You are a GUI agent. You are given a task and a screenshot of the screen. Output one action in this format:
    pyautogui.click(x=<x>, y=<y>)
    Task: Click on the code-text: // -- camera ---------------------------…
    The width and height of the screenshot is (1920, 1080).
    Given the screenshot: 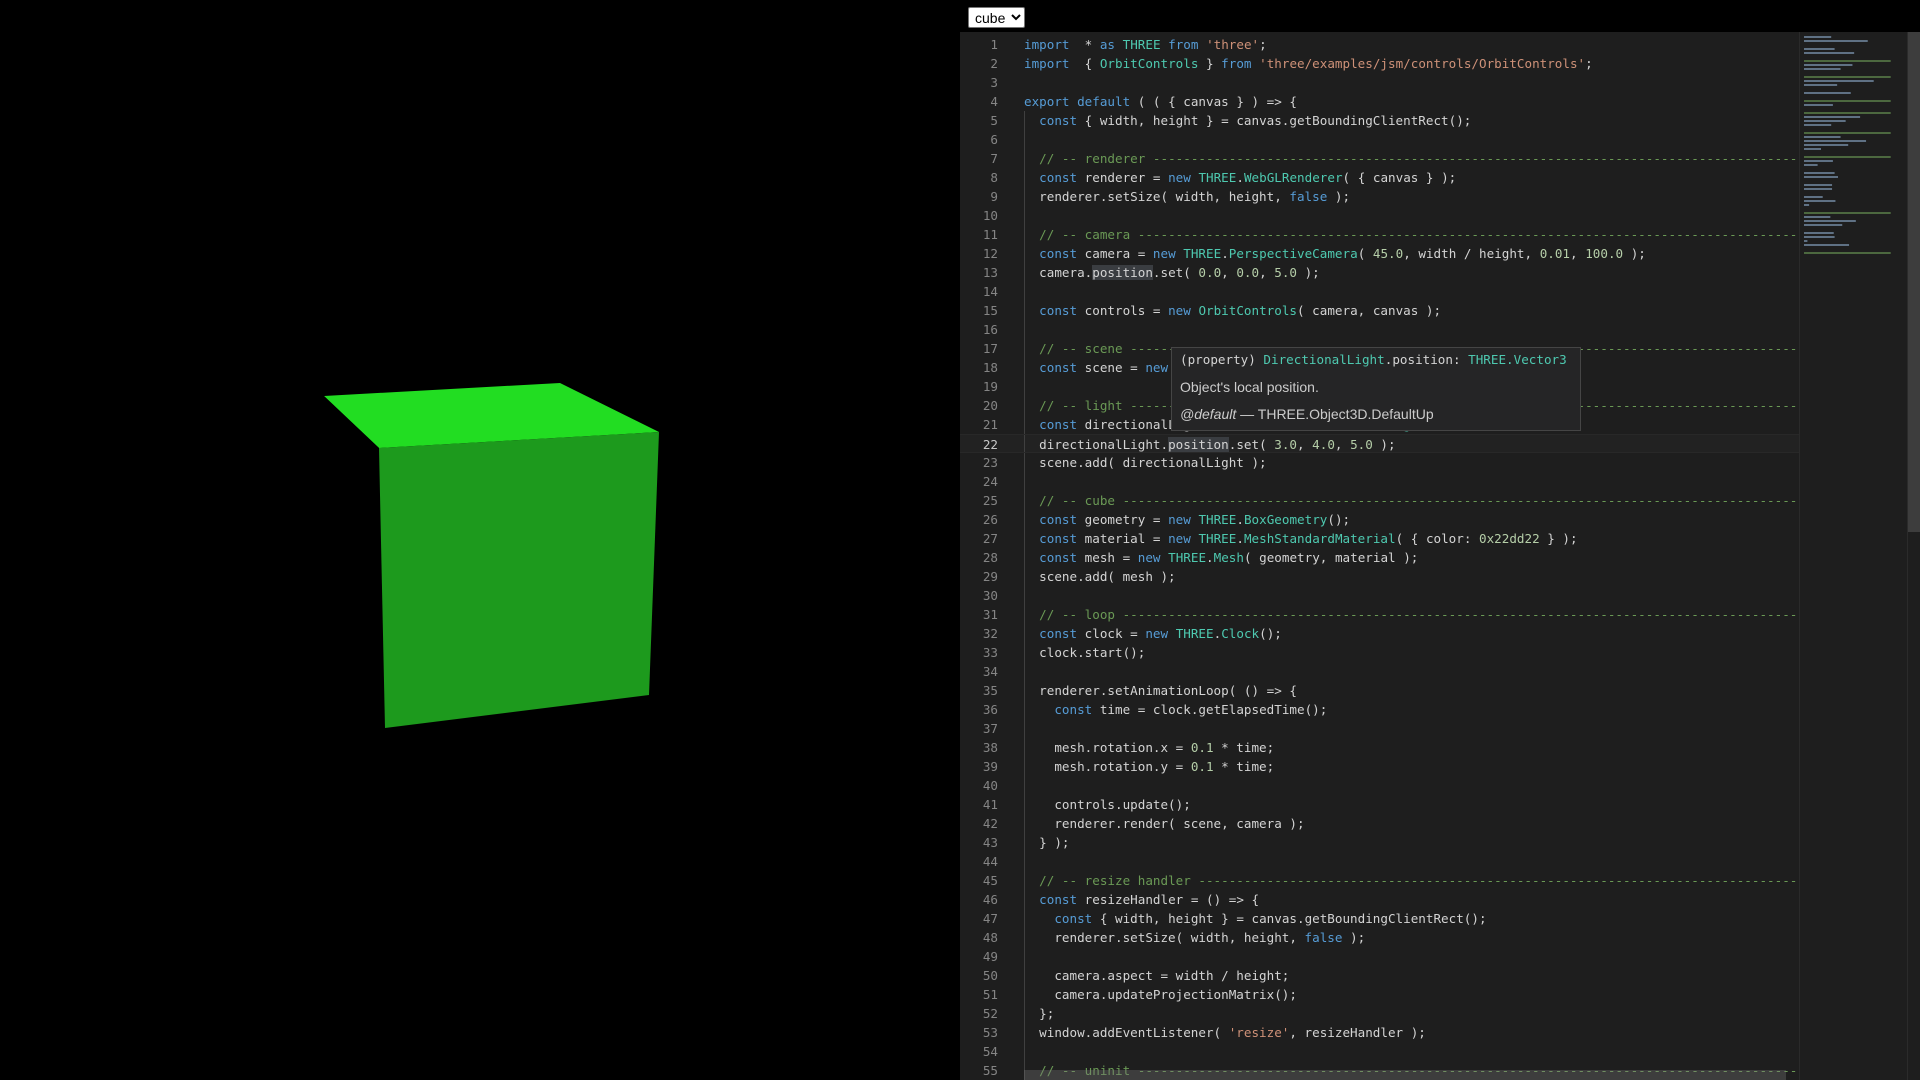 What is the action you would take?
    pyautogui.click(x=1412, y=234)
    